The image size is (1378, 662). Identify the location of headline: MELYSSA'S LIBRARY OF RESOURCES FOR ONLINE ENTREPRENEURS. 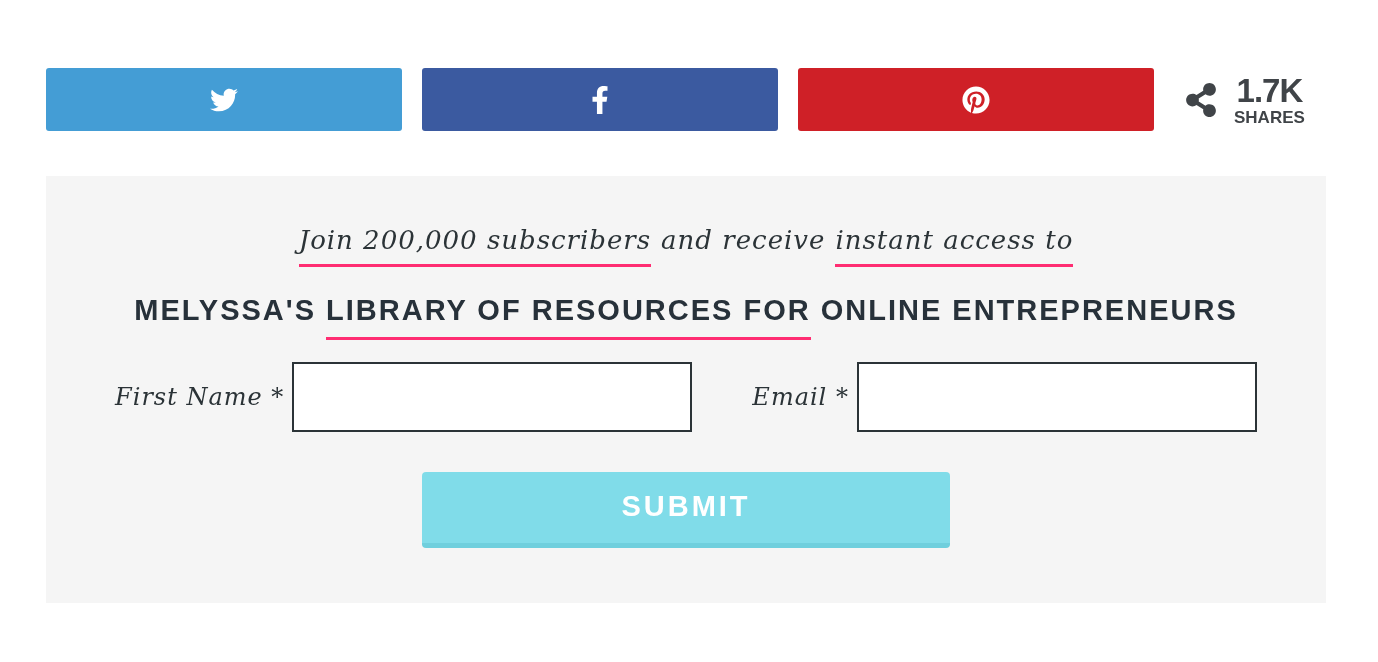
(686, 314).